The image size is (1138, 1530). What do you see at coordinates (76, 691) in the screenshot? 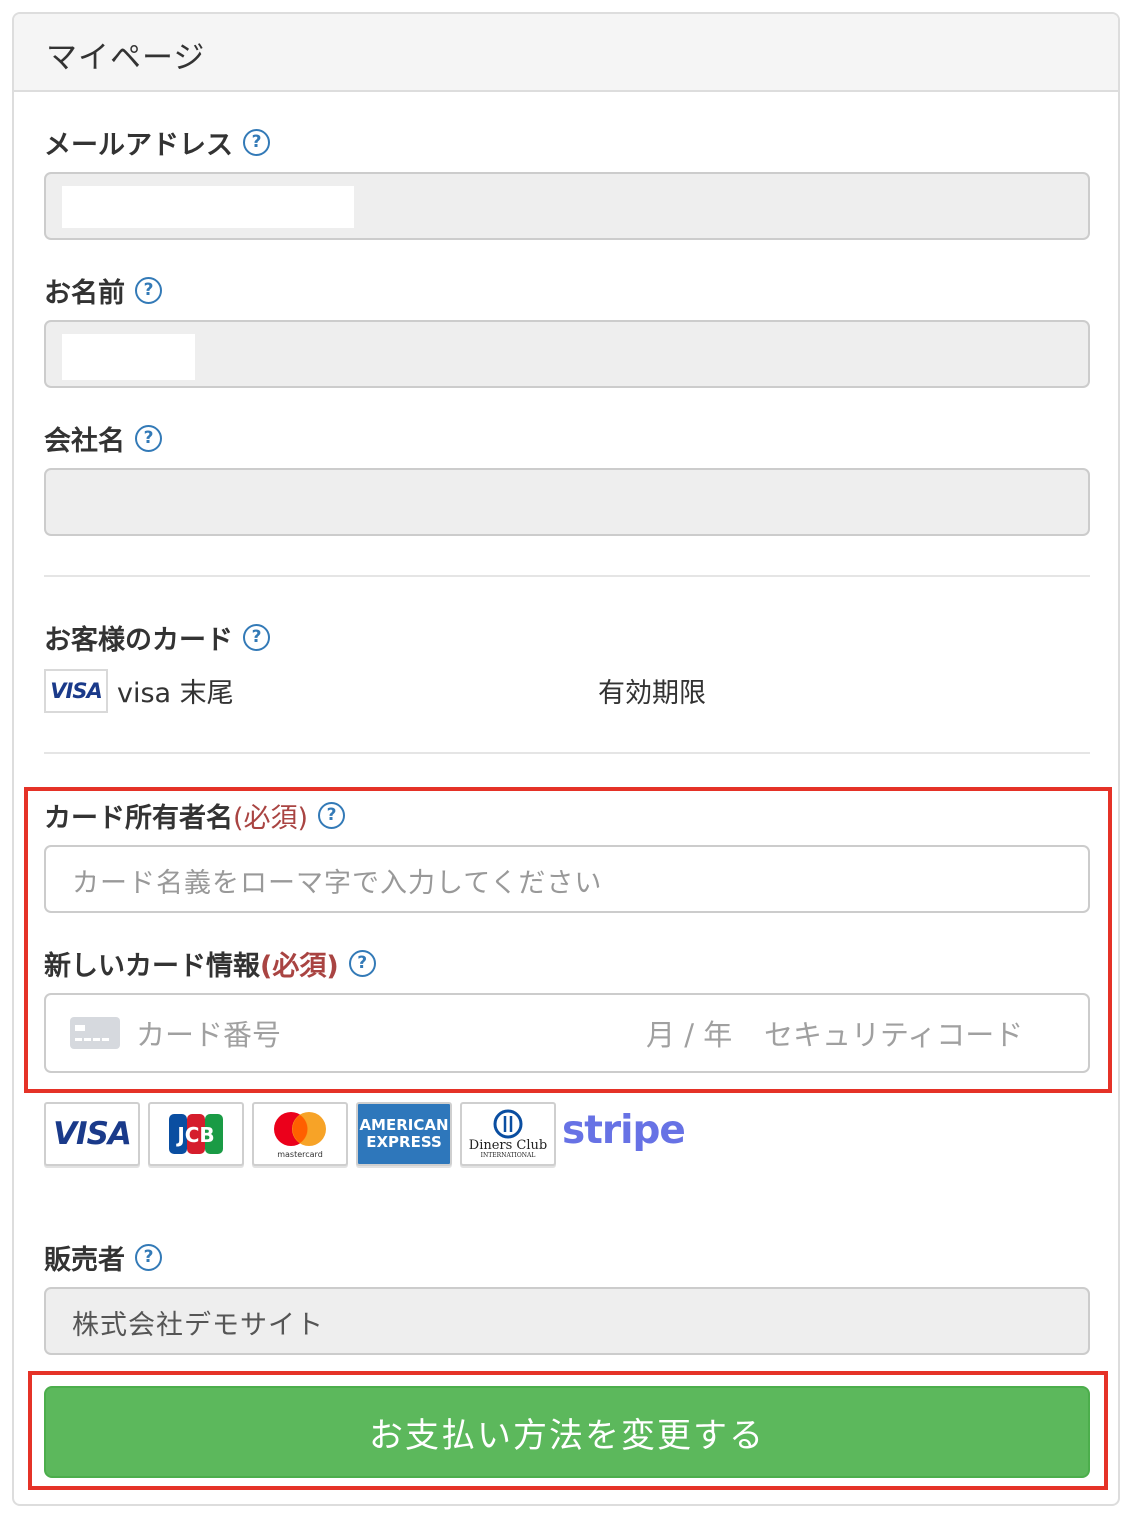
I see `visa-card-icon: VISA` at bounding box center [76, 691].